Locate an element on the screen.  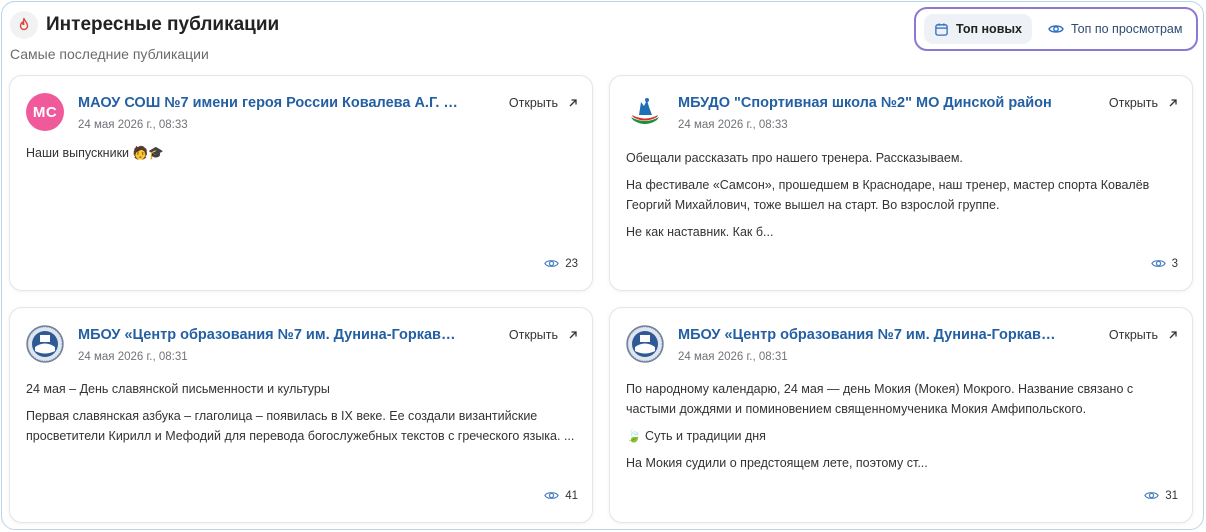
top-views-button: Топ по просмотрам is located at coordinates (1115, 29).